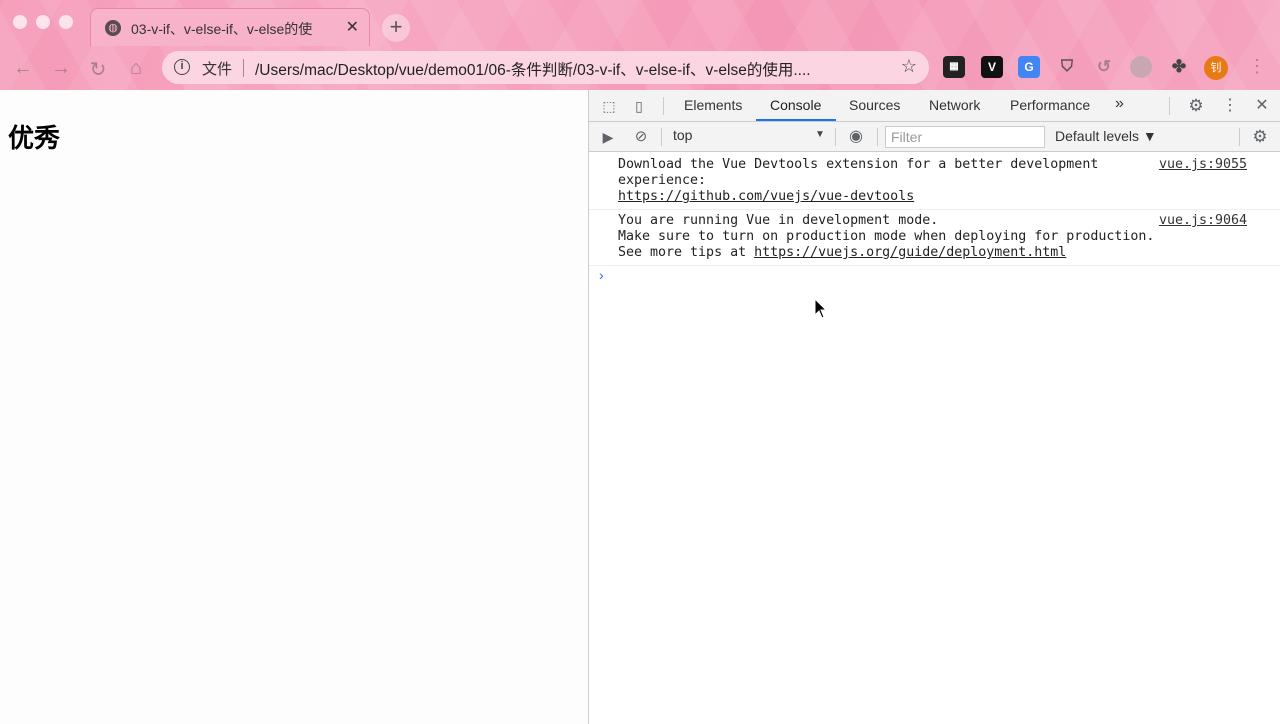 The image size is (1280, 724). I want to click on settings-gear-icon: ⚙, so click(1196, 106).